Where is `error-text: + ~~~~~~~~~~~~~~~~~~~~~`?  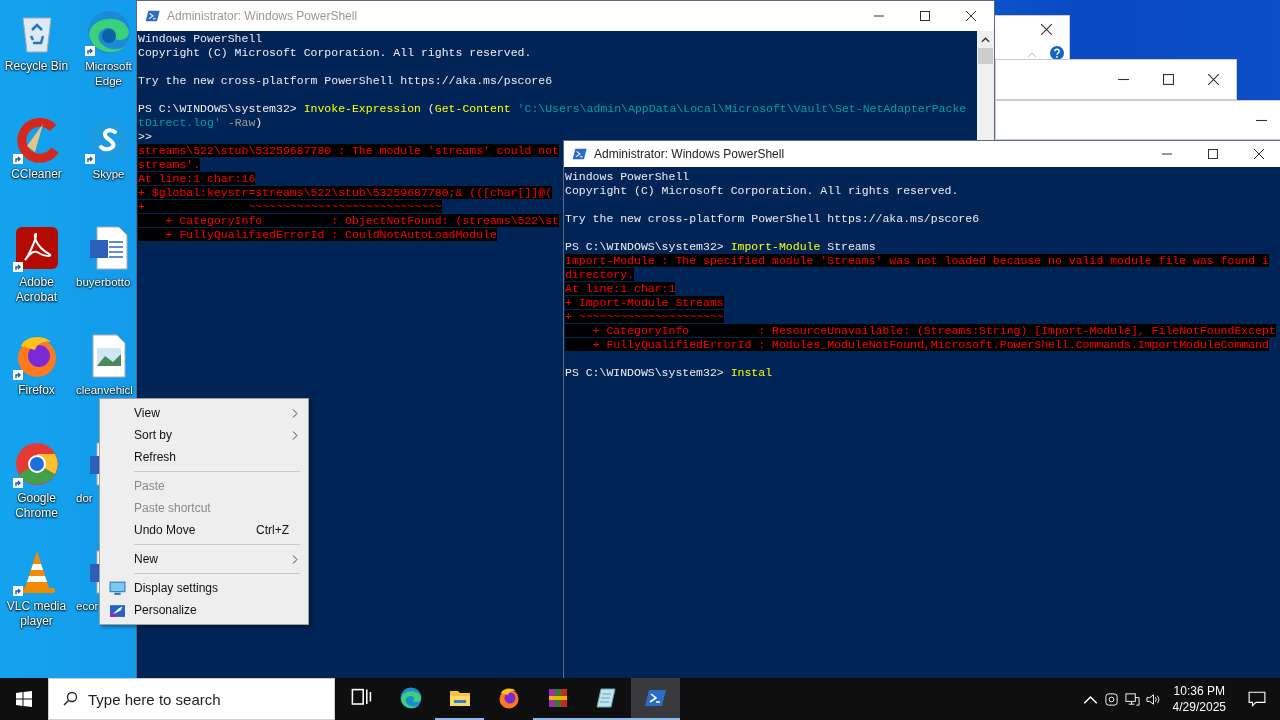
error-text: + ~~~~~~~~~~~~~~~~~~~~~ is located at coordinates (644, 316).